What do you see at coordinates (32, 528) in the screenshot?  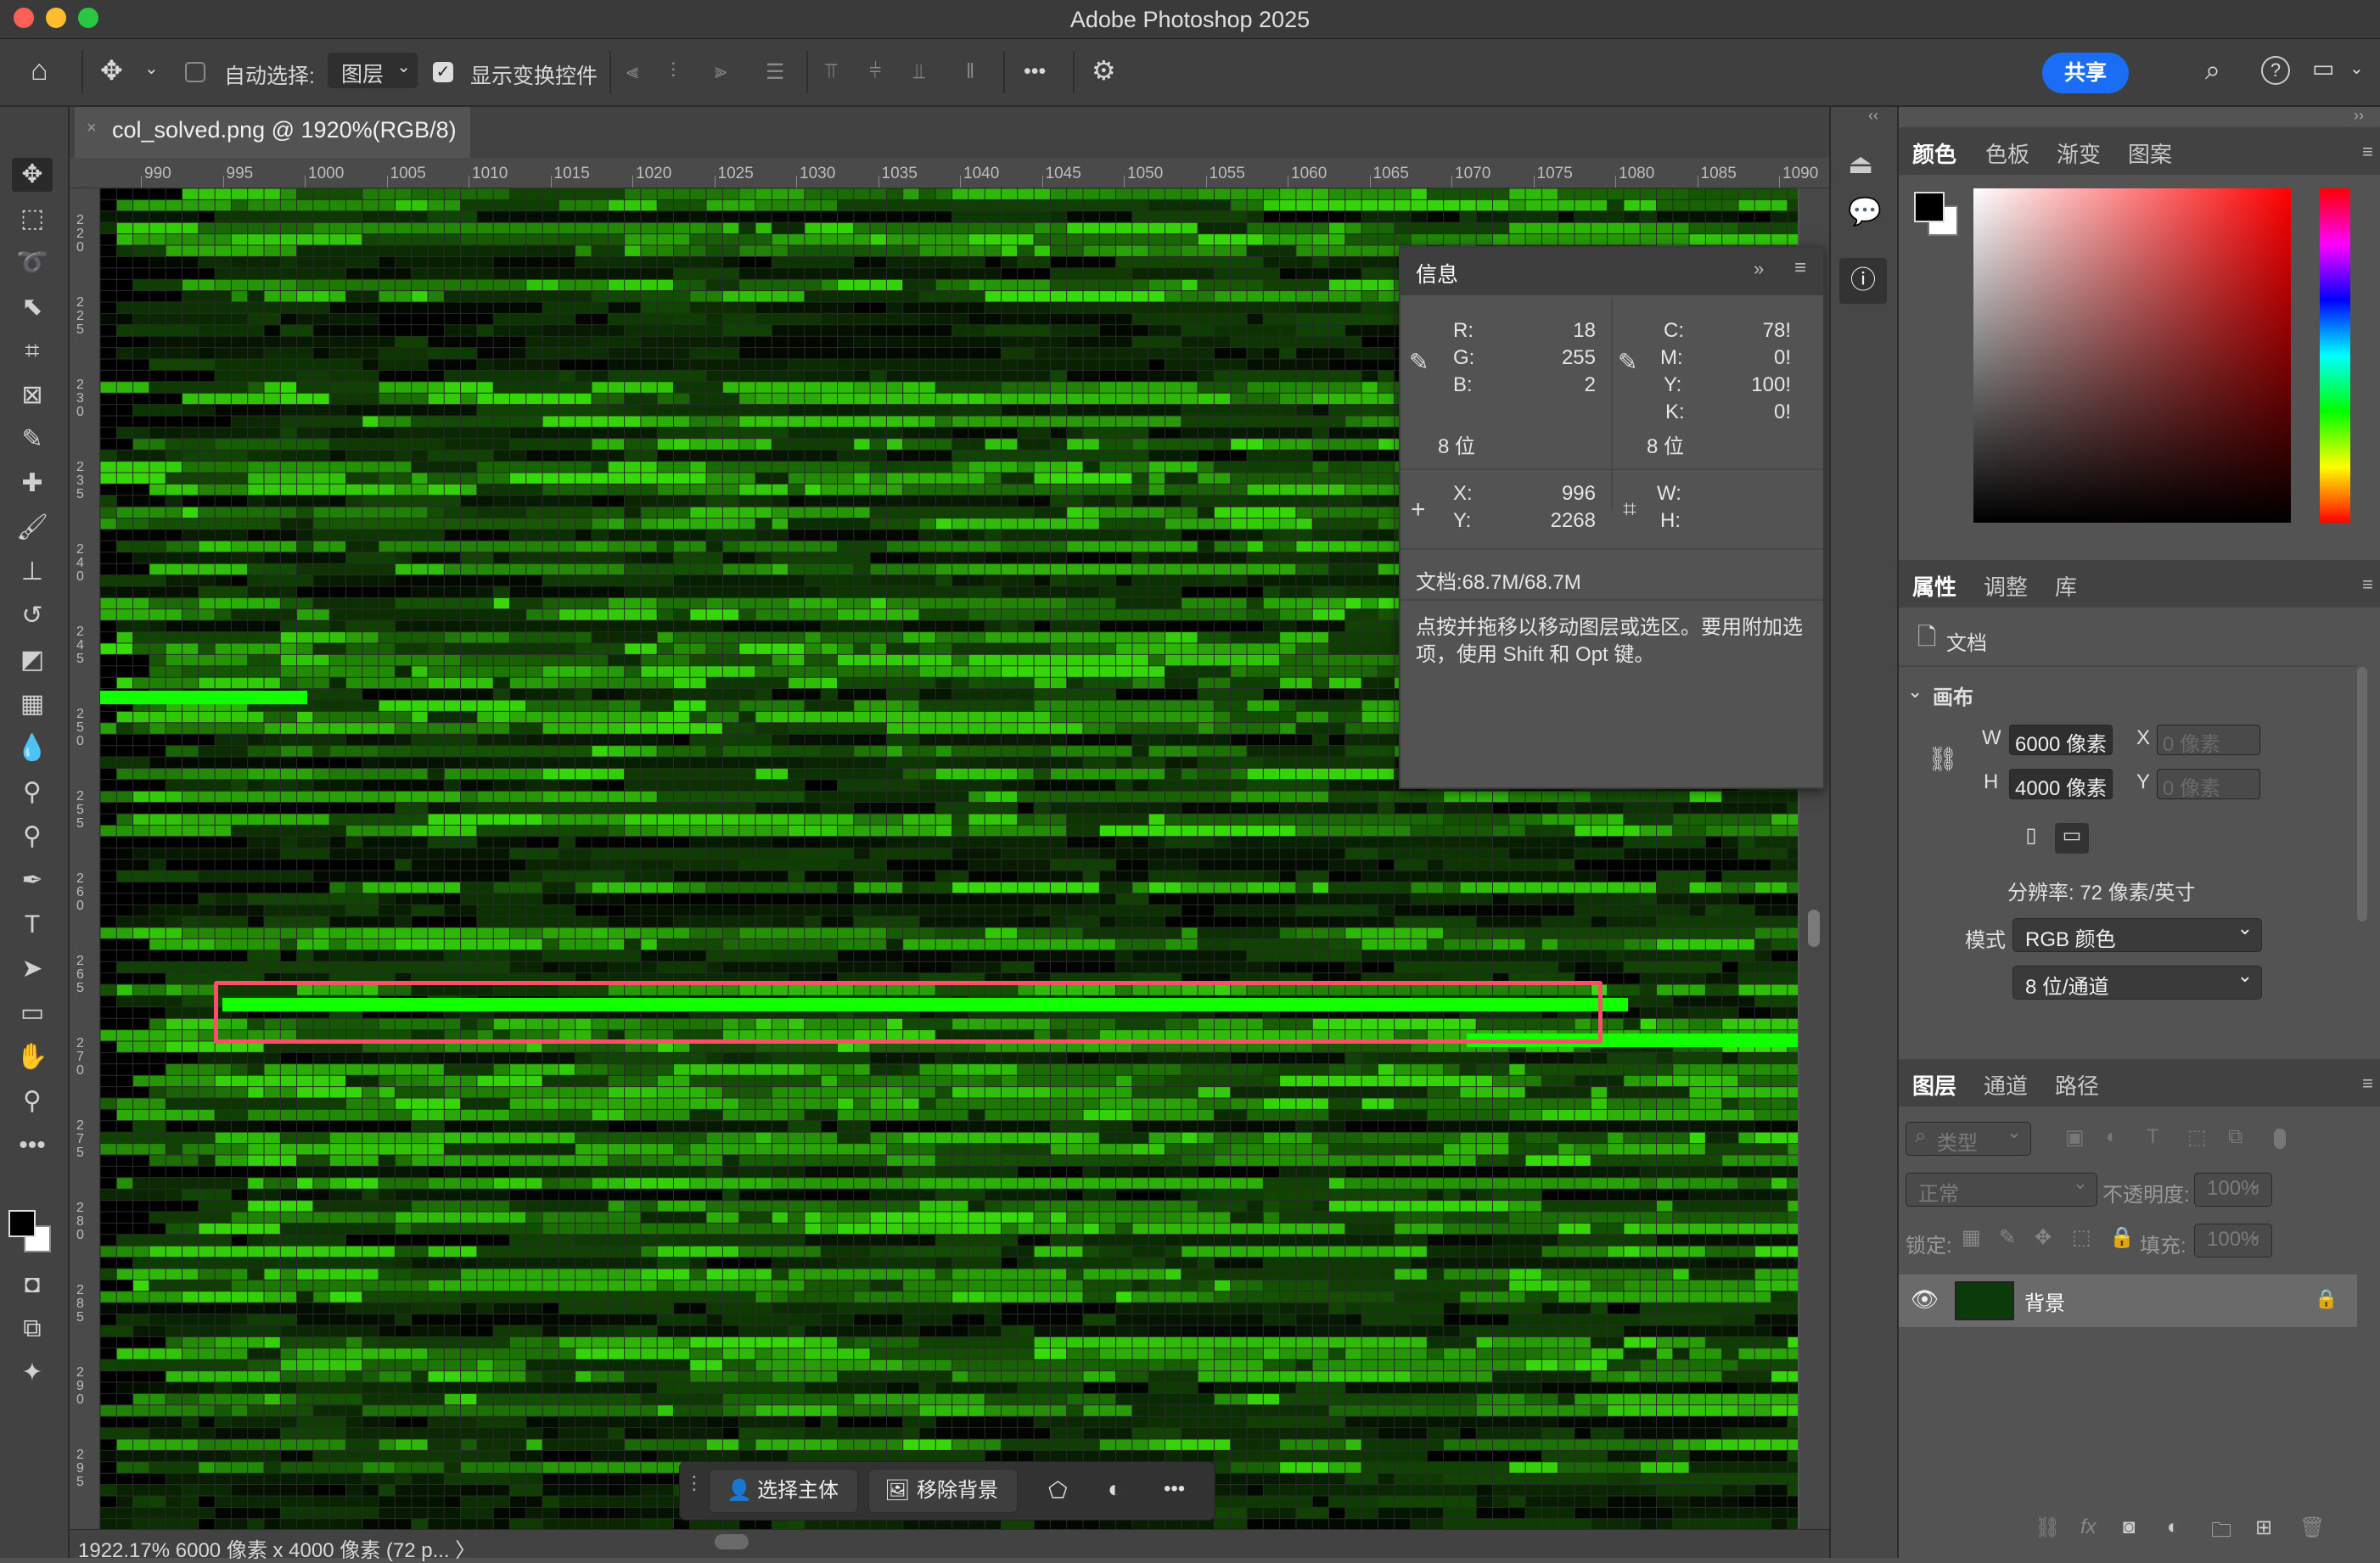 I see `brush-tool-icon: 🖌` at bounding box center [32, 528].